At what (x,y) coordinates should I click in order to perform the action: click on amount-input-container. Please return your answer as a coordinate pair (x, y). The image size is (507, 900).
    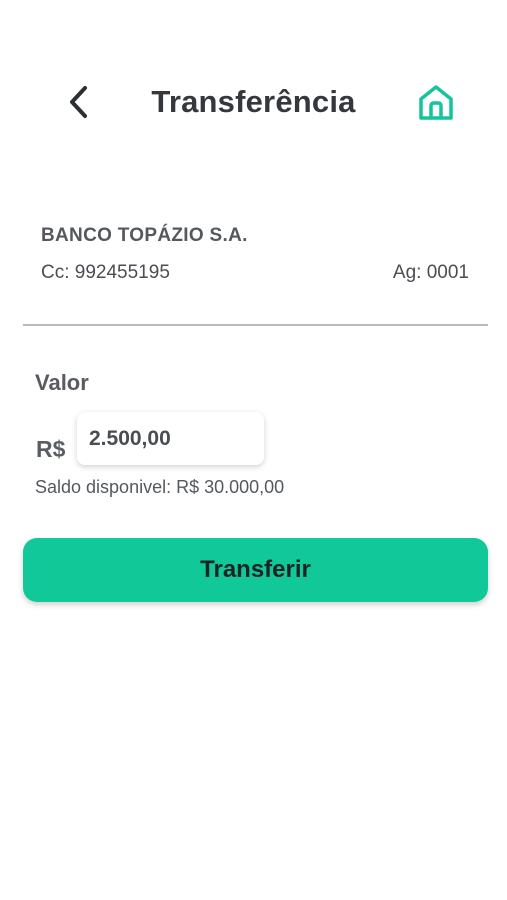
    Looking at the image, I should click on (170, 438).